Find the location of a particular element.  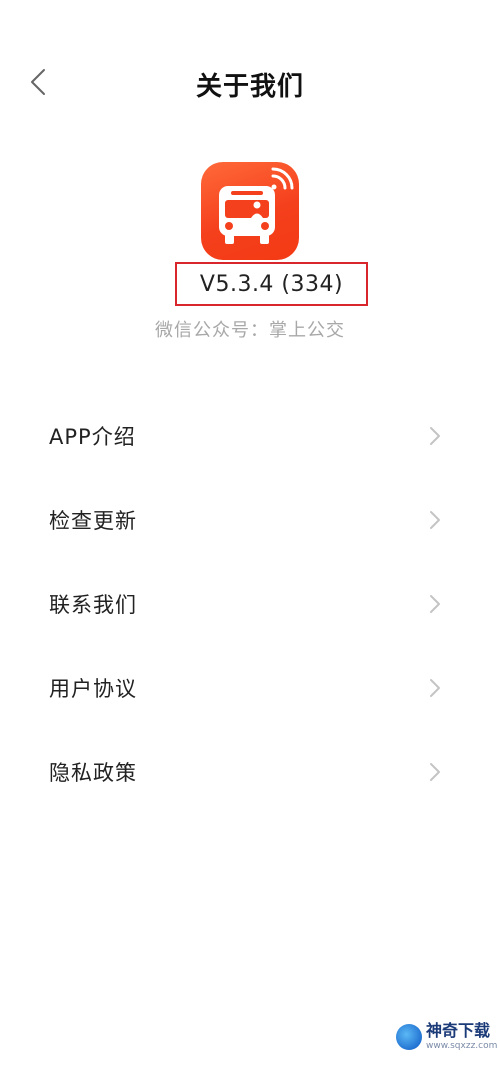

menu-item-privacy-policy: 隐私政策 is located at coordinates (250, 772).